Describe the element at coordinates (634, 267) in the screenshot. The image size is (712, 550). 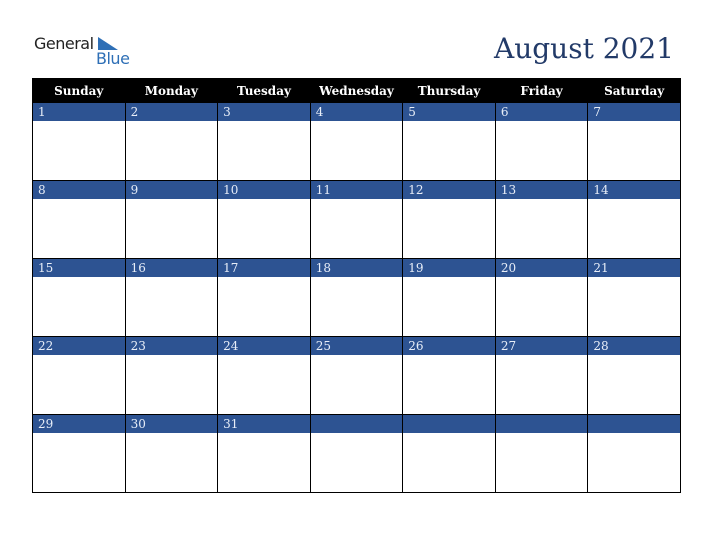
I see `day-number: 21` at that location.